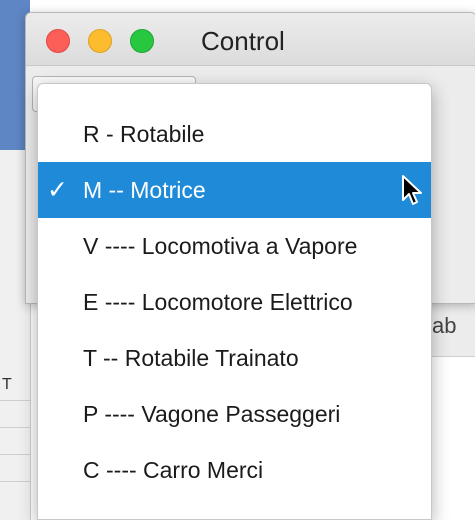 The height and width of the screenshot is (520, 475). I want to click on menu-item-locomotore-elettrico: E ---- Locomotore Elettrico, so click(234, 302).